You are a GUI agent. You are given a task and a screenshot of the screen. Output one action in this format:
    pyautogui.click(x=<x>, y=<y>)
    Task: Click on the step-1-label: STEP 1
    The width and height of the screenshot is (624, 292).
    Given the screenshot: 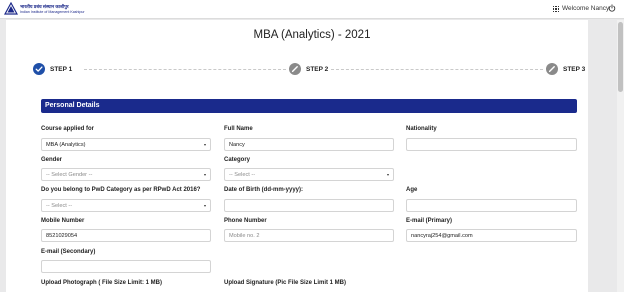 What is the action you would take?
    pyautogui.click(x=61, y=69)
    